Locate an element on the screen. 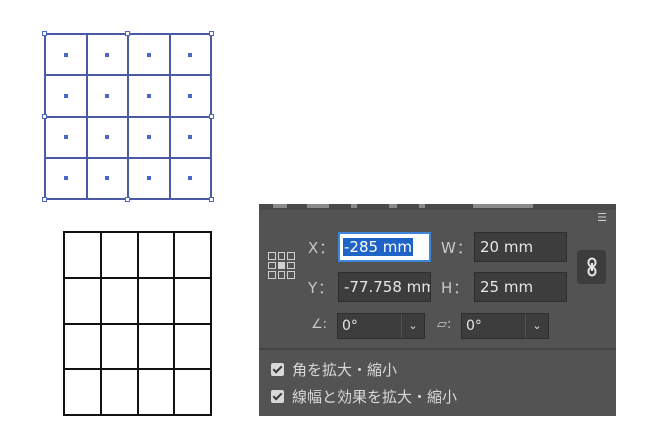  h-field: 25 mm is located at coordinates (520, 287).